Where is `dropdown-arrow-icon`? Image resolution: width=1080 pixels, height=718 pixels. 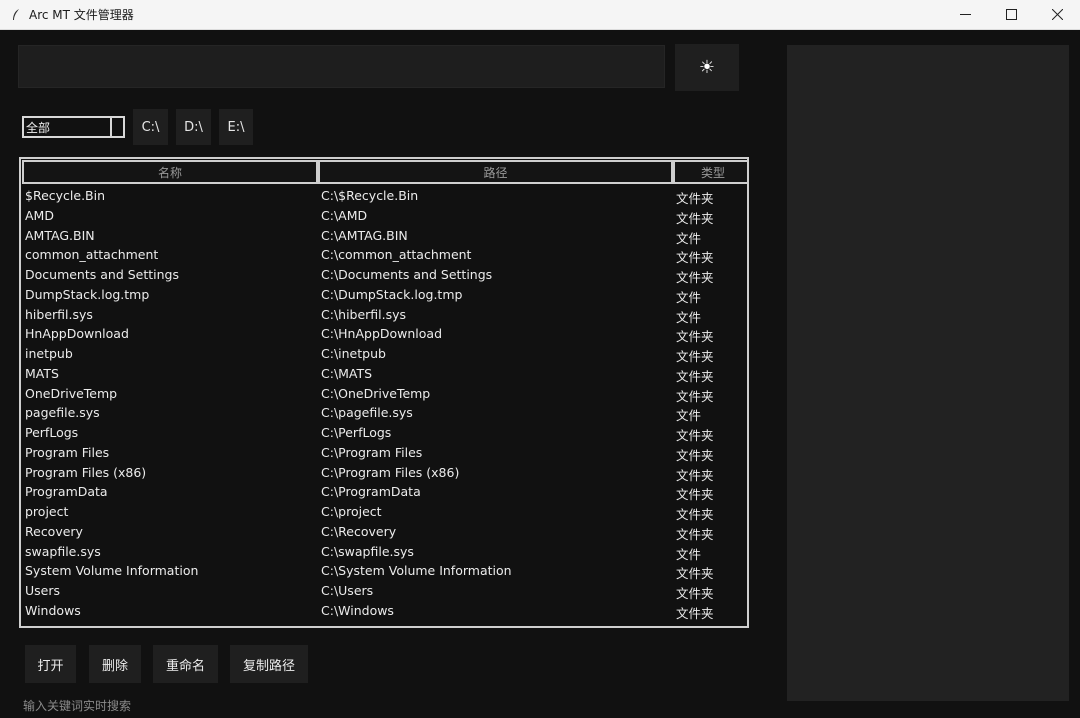 dropdown-arrow-icon is located at coordinates (116, 127).